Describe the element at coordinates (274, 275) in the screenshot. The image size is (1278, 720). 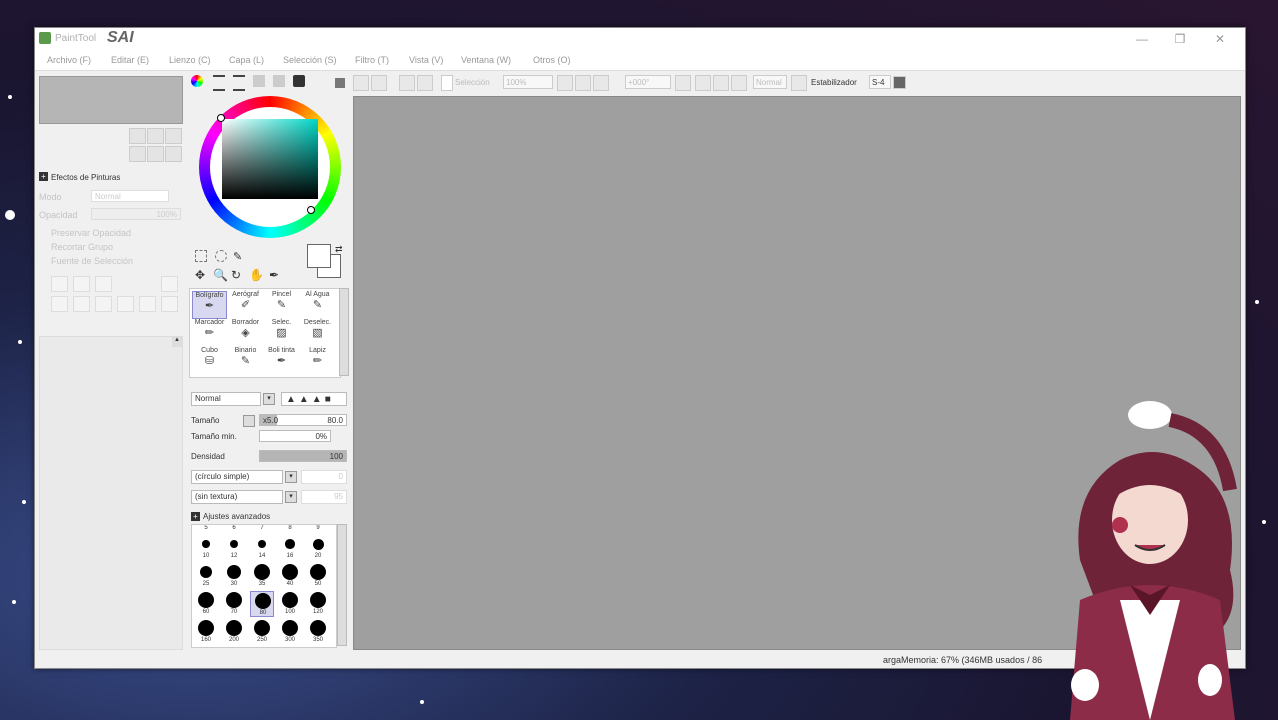
I see `eyedropper-icon: ✒` at that location.